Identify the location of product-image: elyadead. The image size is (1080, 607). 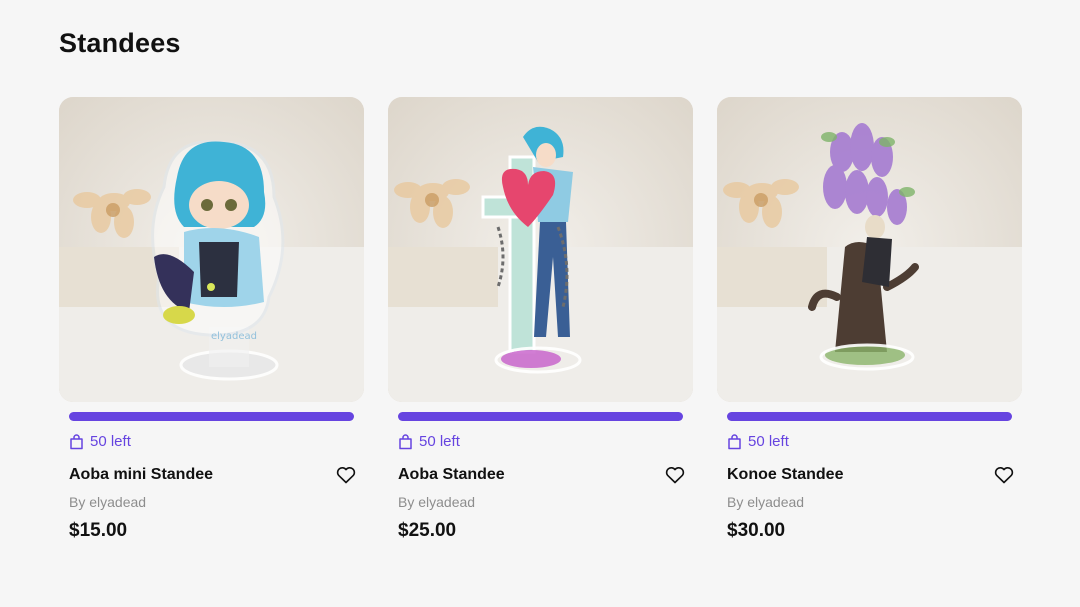
(211, 249).